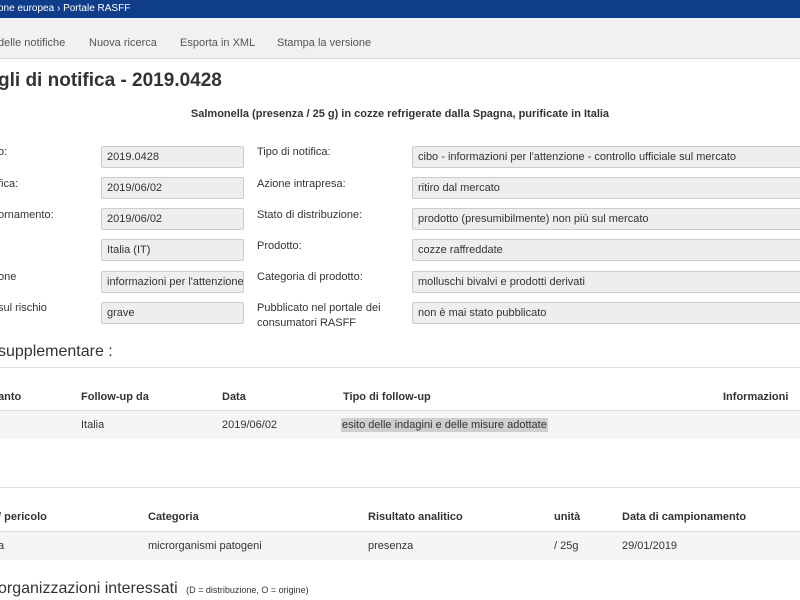 The width and height of the screenshot is (800, 600). What do you see at coordinates (56, 351) in the screenshot?
I see `followup-section-title: supplementare :` at bounding box center [56, 351].